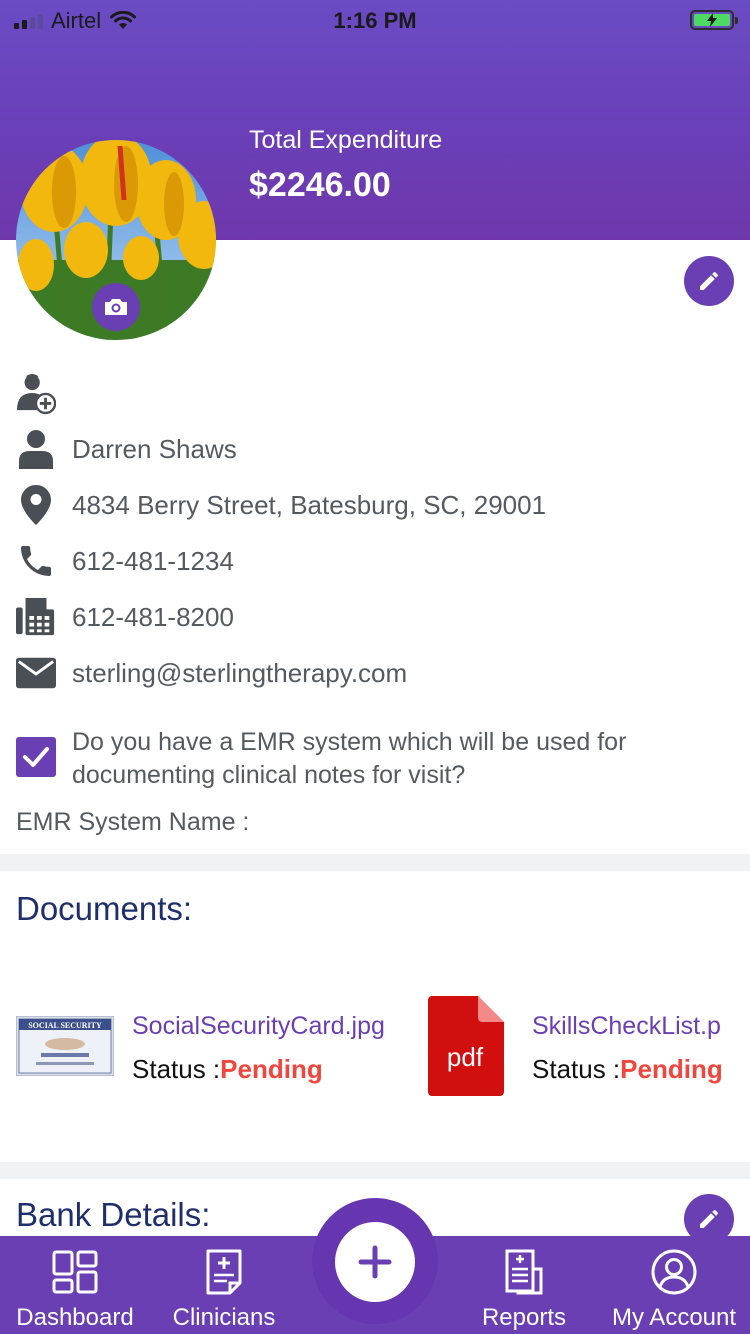  I want to click on clinician-badge-icon, so click(36, 393).